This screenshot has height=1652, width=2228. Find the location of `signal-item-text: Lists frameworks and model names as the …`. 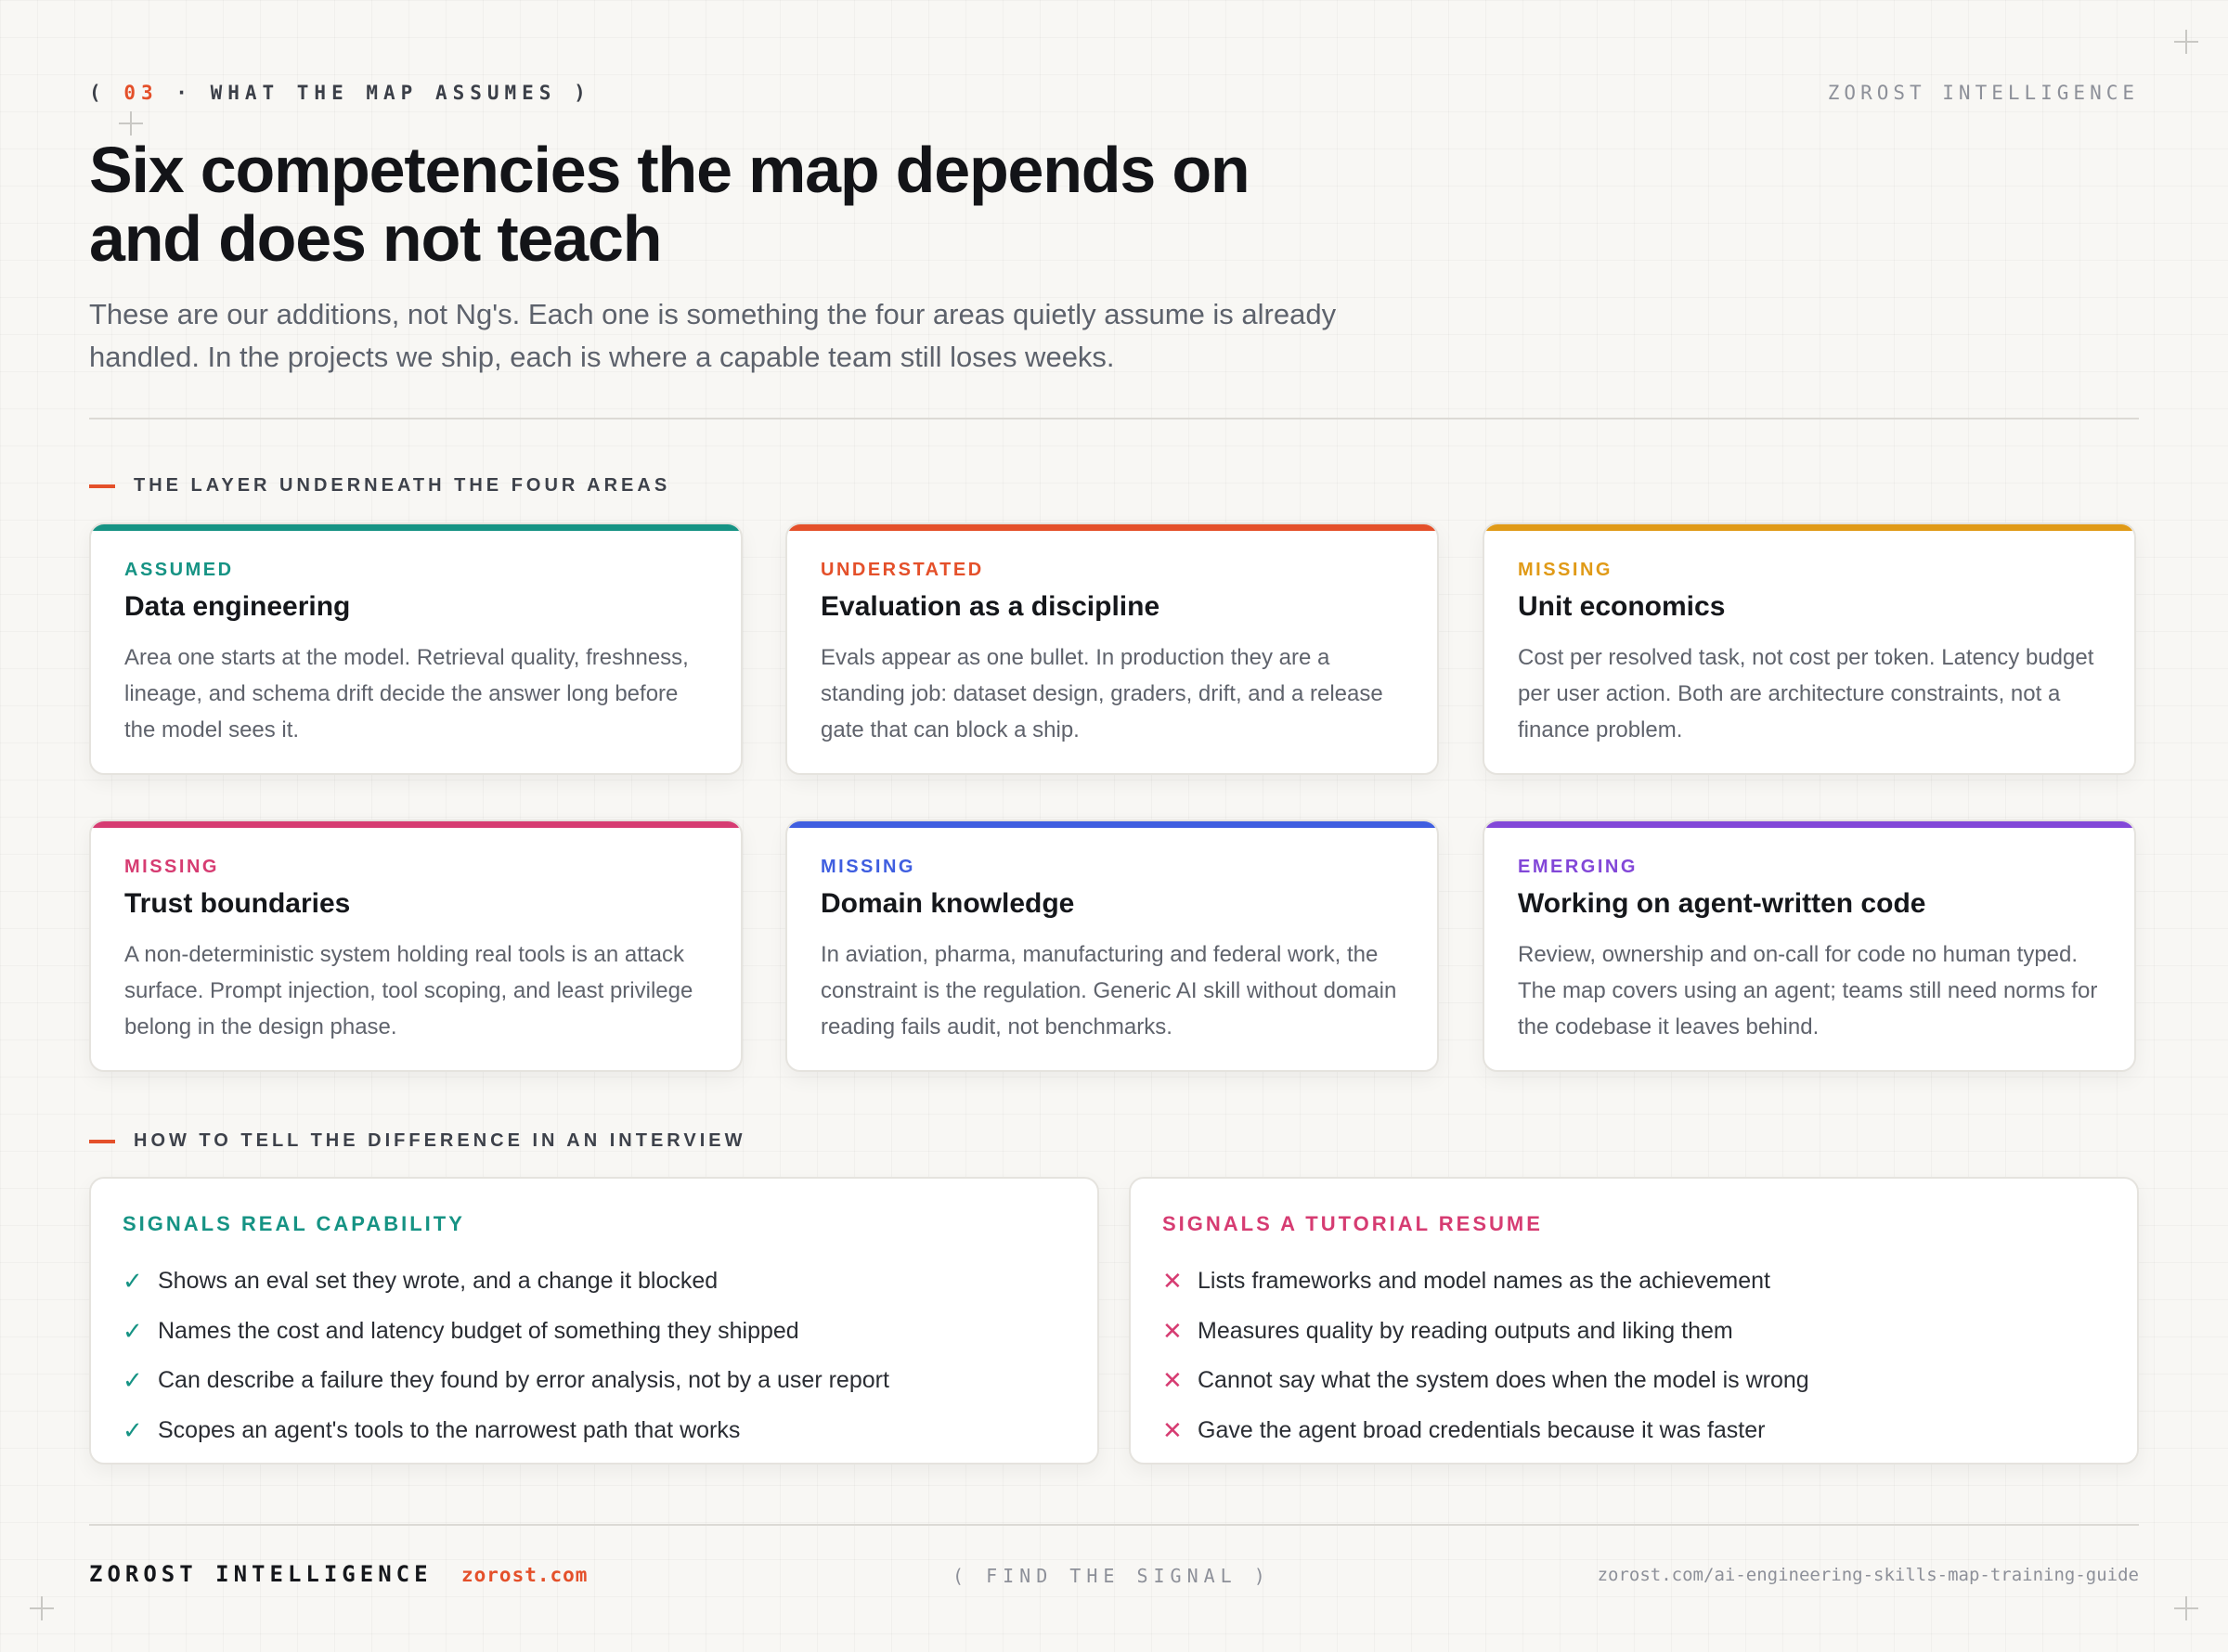

signal-item-text: Lists frameworks and model names as the … is located at coordinates (1484, 1281).